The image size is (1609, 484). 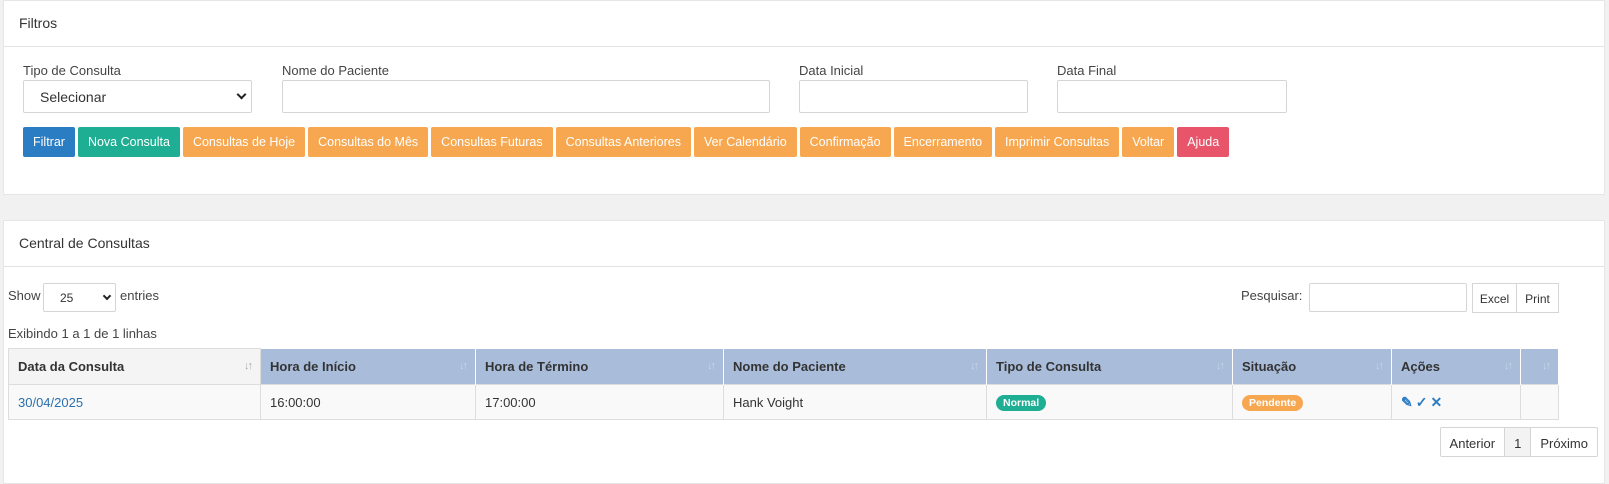 What do you see at coordinates (1021, 402) in the screenshot?
I see `tipo-badge: Normal` at bounding box center [1021, 402].